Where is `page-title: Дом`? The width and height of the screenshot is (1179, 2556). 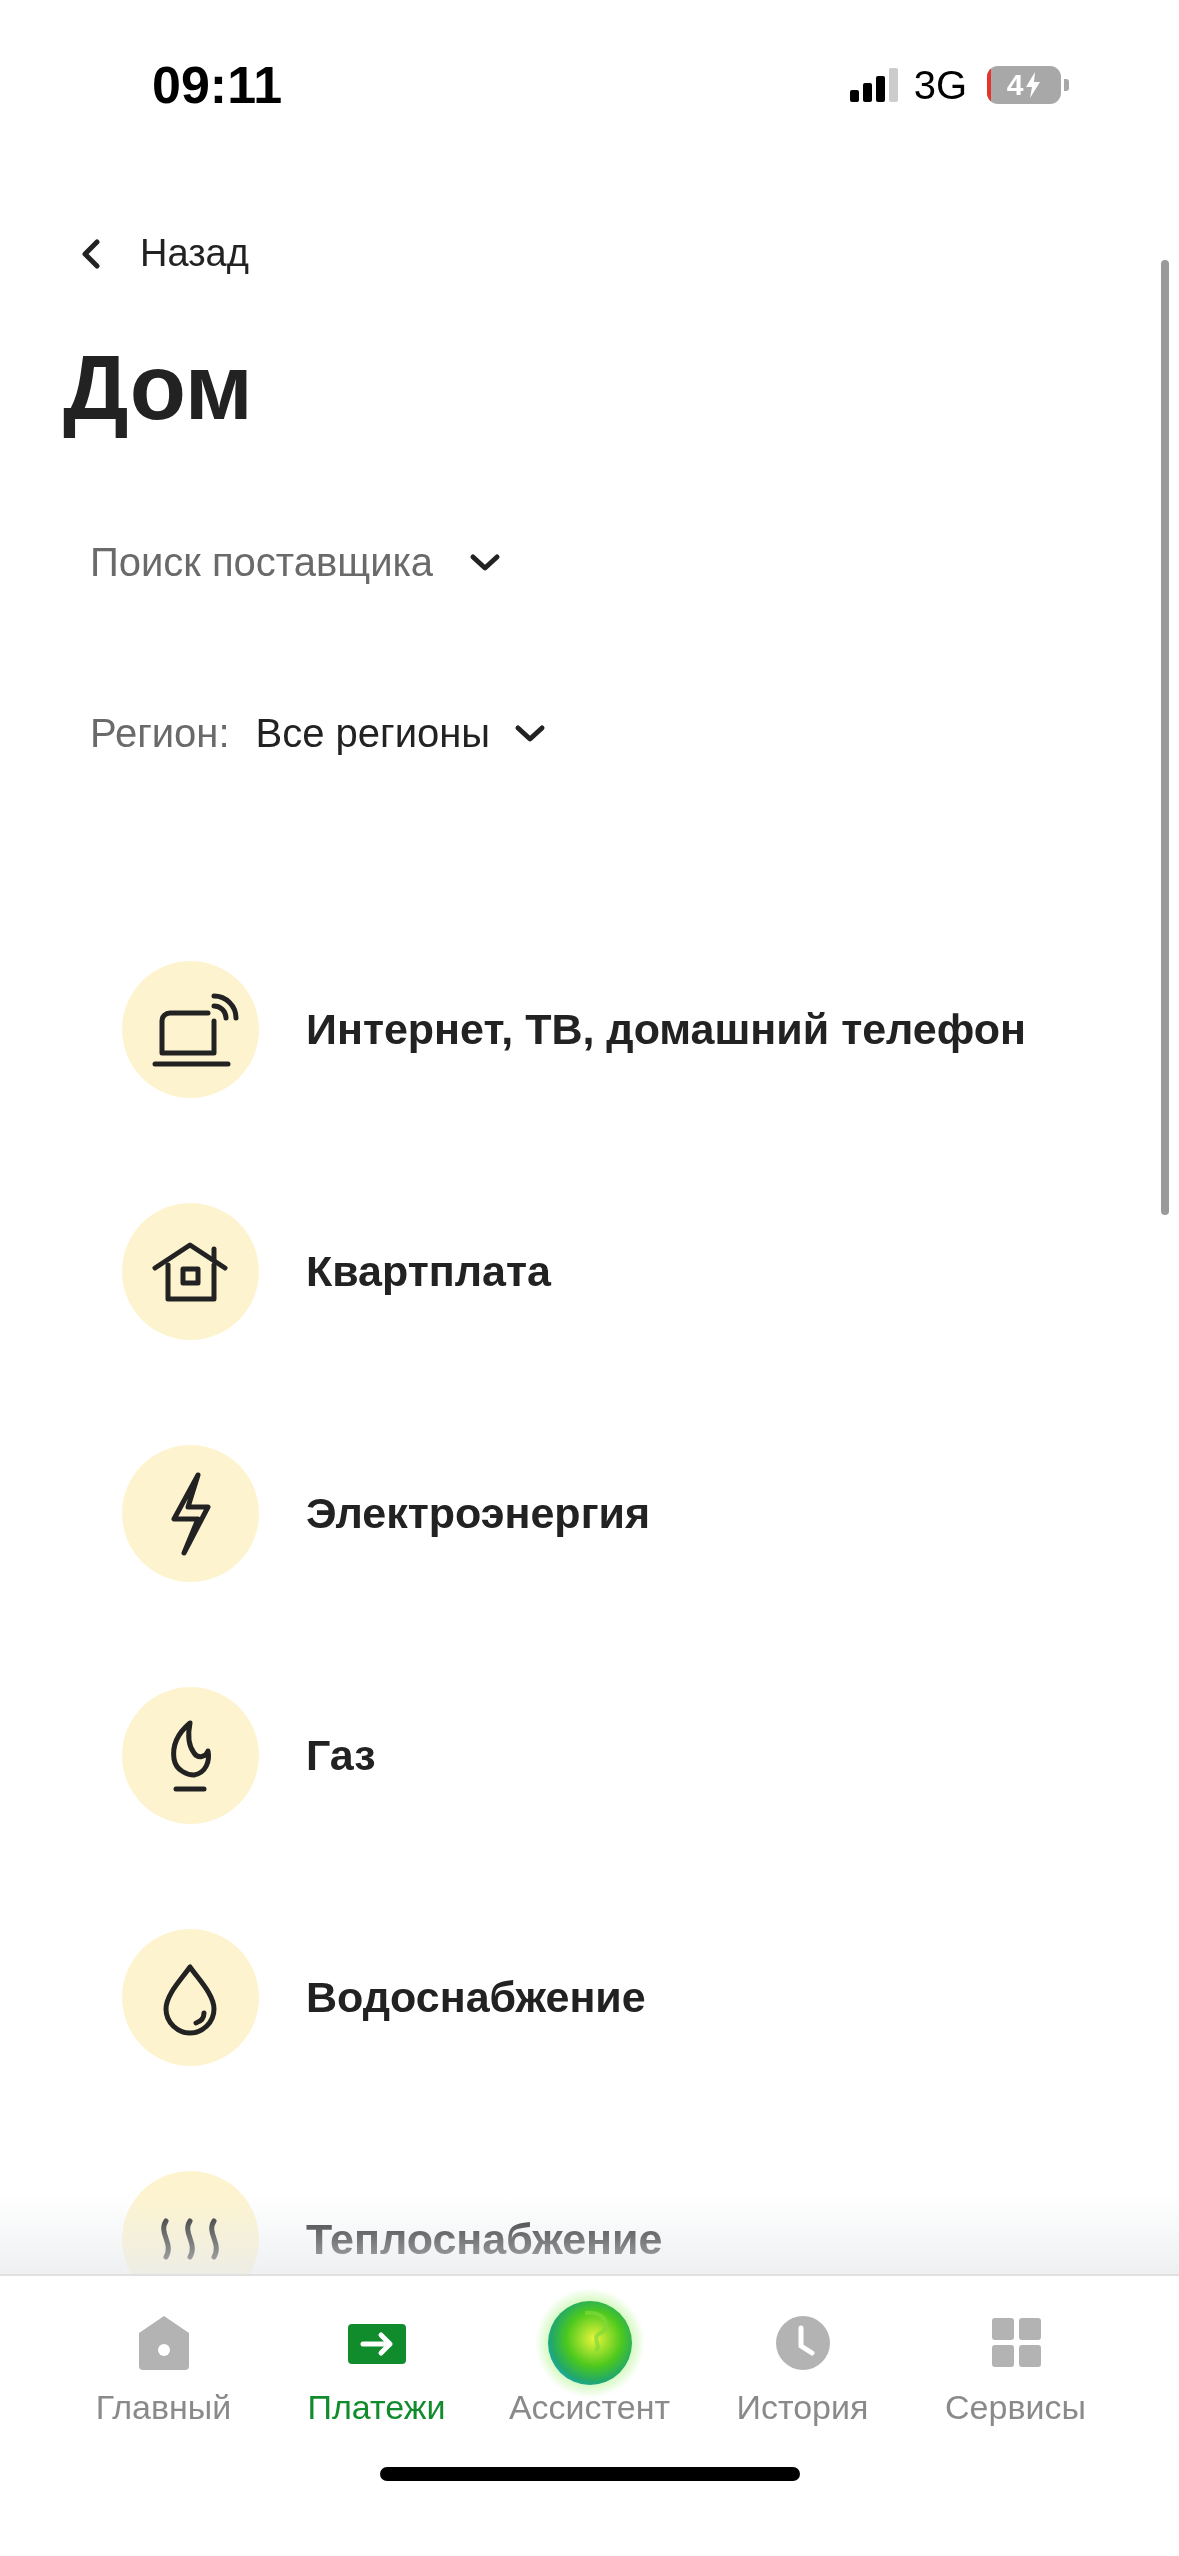
page-title: Дом is located at coordinates (158, 388).